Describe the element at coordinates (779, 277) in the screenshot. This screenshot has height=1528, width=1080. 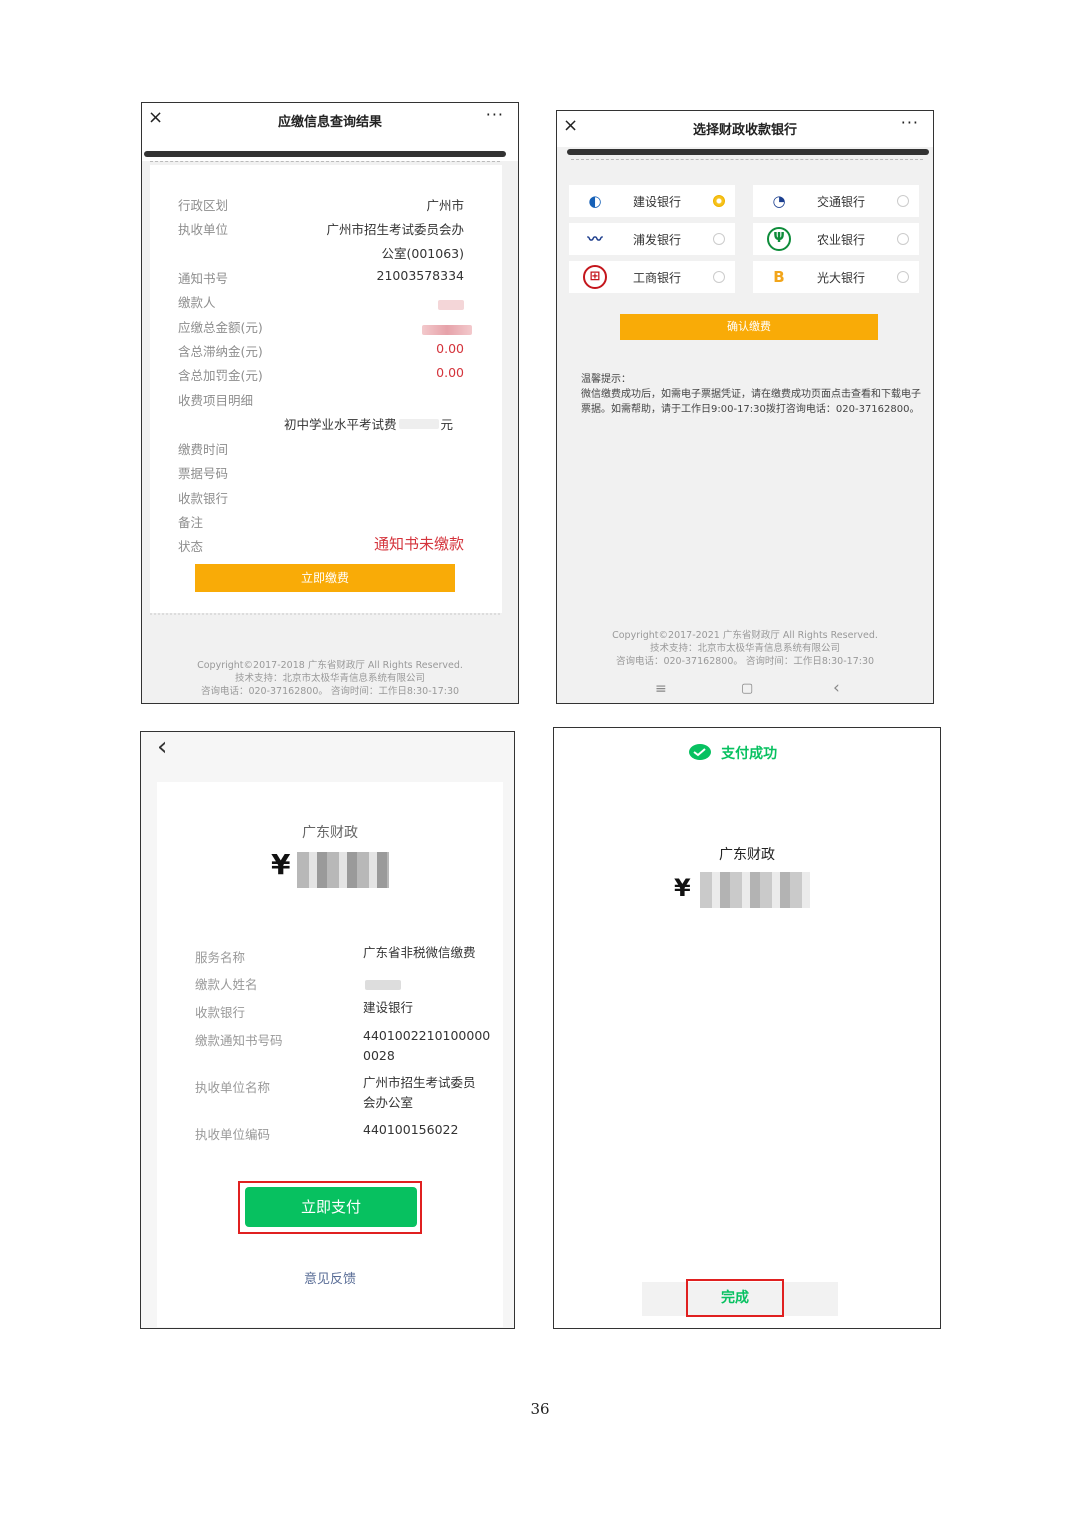
I see `ceb-logo-icon: B` at that location.